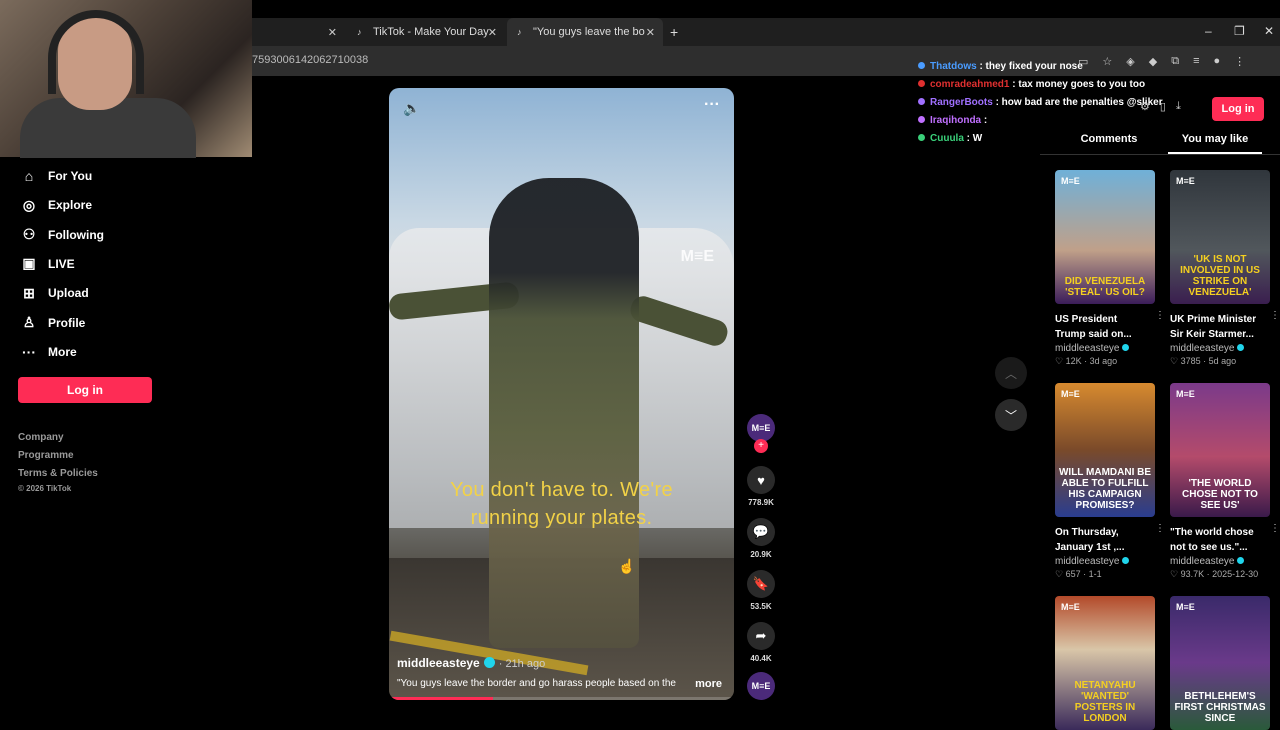 This screenshot has width=1280, height=730. I want to click on save-count: 53.5K, so click(761, 606).